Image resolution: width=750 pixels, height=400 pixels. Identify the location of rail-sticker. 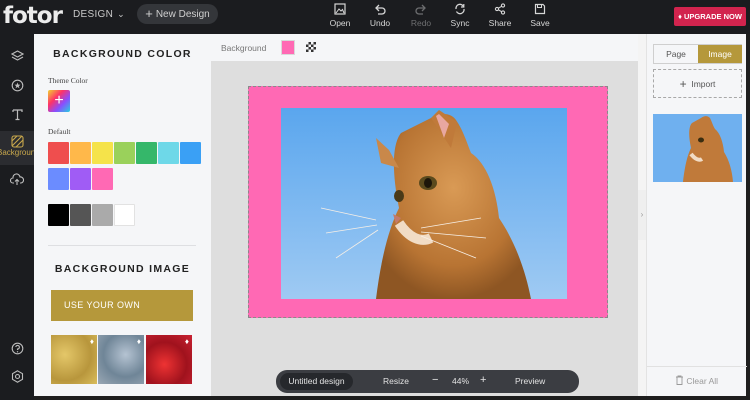
(17, 85).